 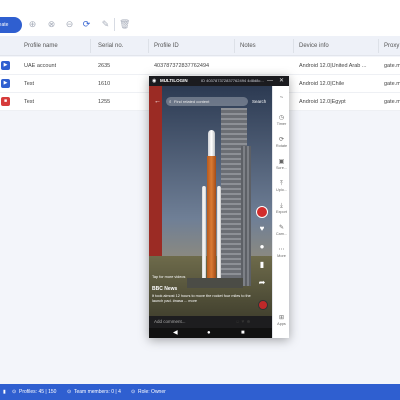 What do you see at coordinates (281, 208) in the screenshot?
I see `export-tool: ⤓ Export` at bounding box center [281, 208].